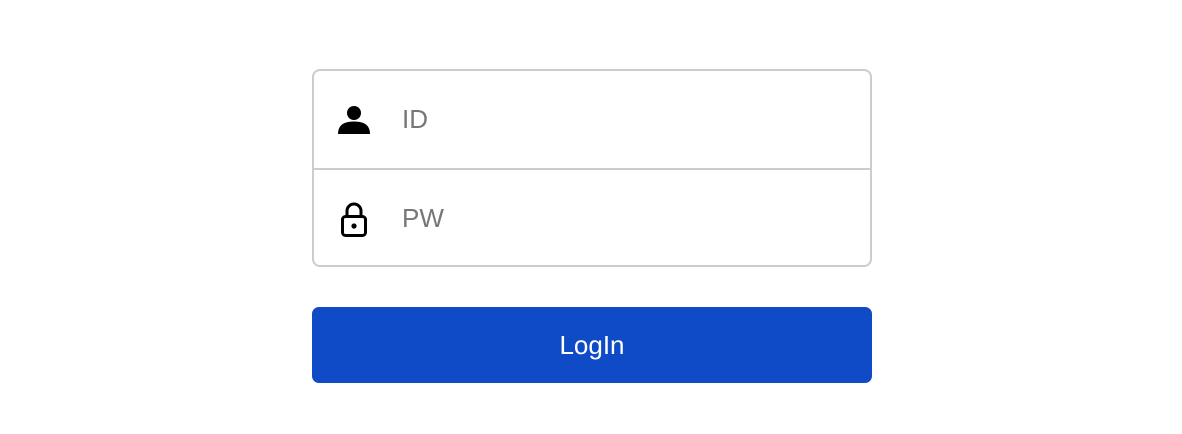  What do you see at coordinates (628, 217) in the screenshot?
I see `pw-input` at bounding box center [628, 217].